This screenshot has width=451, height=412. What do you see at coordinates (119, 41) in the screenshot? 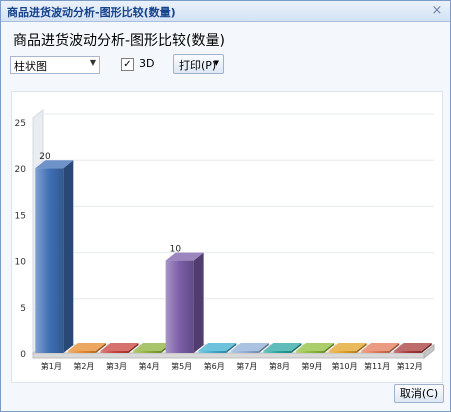
I see `page-title: 商品进货波动分析-图形比较(数量)` at bounding box center [119, 41].